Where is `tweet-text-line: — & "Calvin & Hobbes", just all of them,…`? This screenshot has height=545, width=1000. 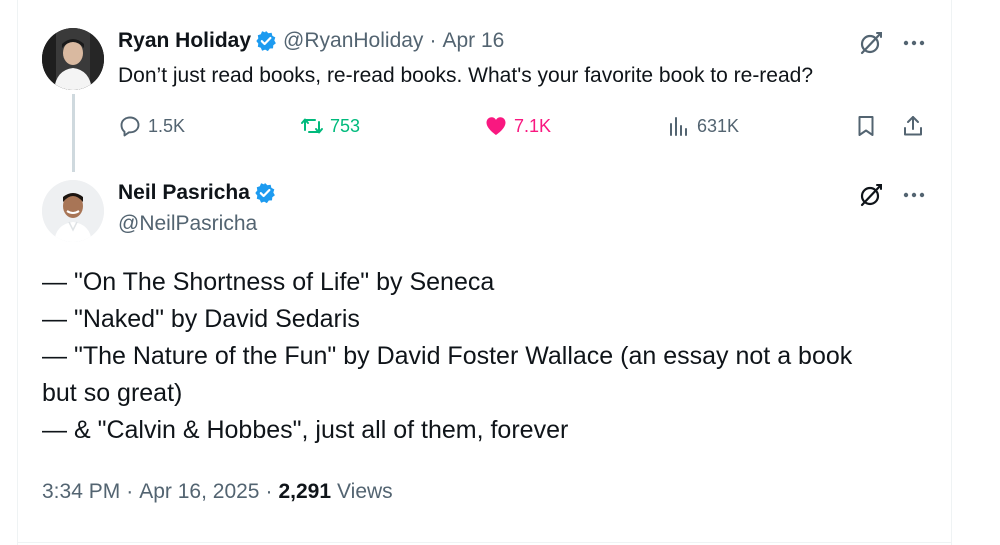 tweet-text-line: — & "Calvin & Hobbes", just all of them,… is located at coordinates (305, 430).